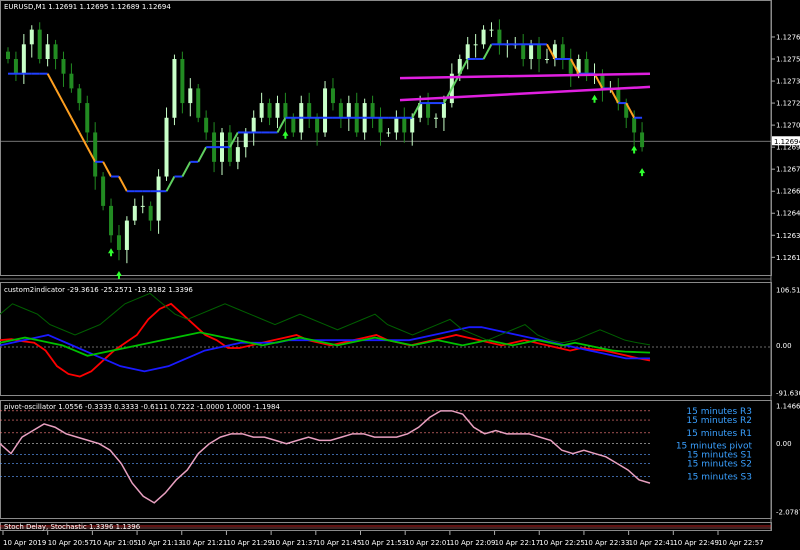 This screenshot has width=800, height=550. I want to click on stochastic-panel: Stoch Delay, Stochastic 1.3396 1.1396, so click(385, 527).